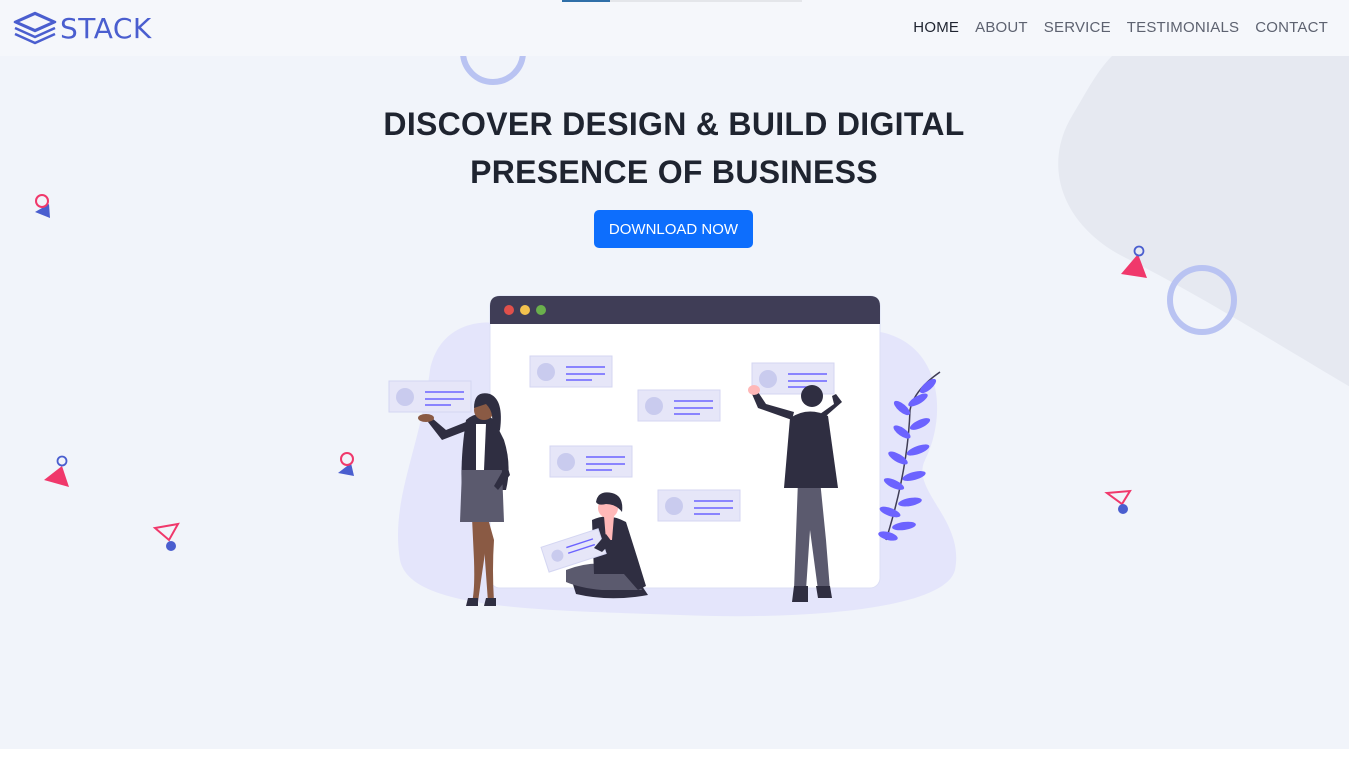  What do you see at coordinates (1001, 27) in the screenshot?
I see `nav-item-about: ABOUT` at bounding box center [1001, 27].